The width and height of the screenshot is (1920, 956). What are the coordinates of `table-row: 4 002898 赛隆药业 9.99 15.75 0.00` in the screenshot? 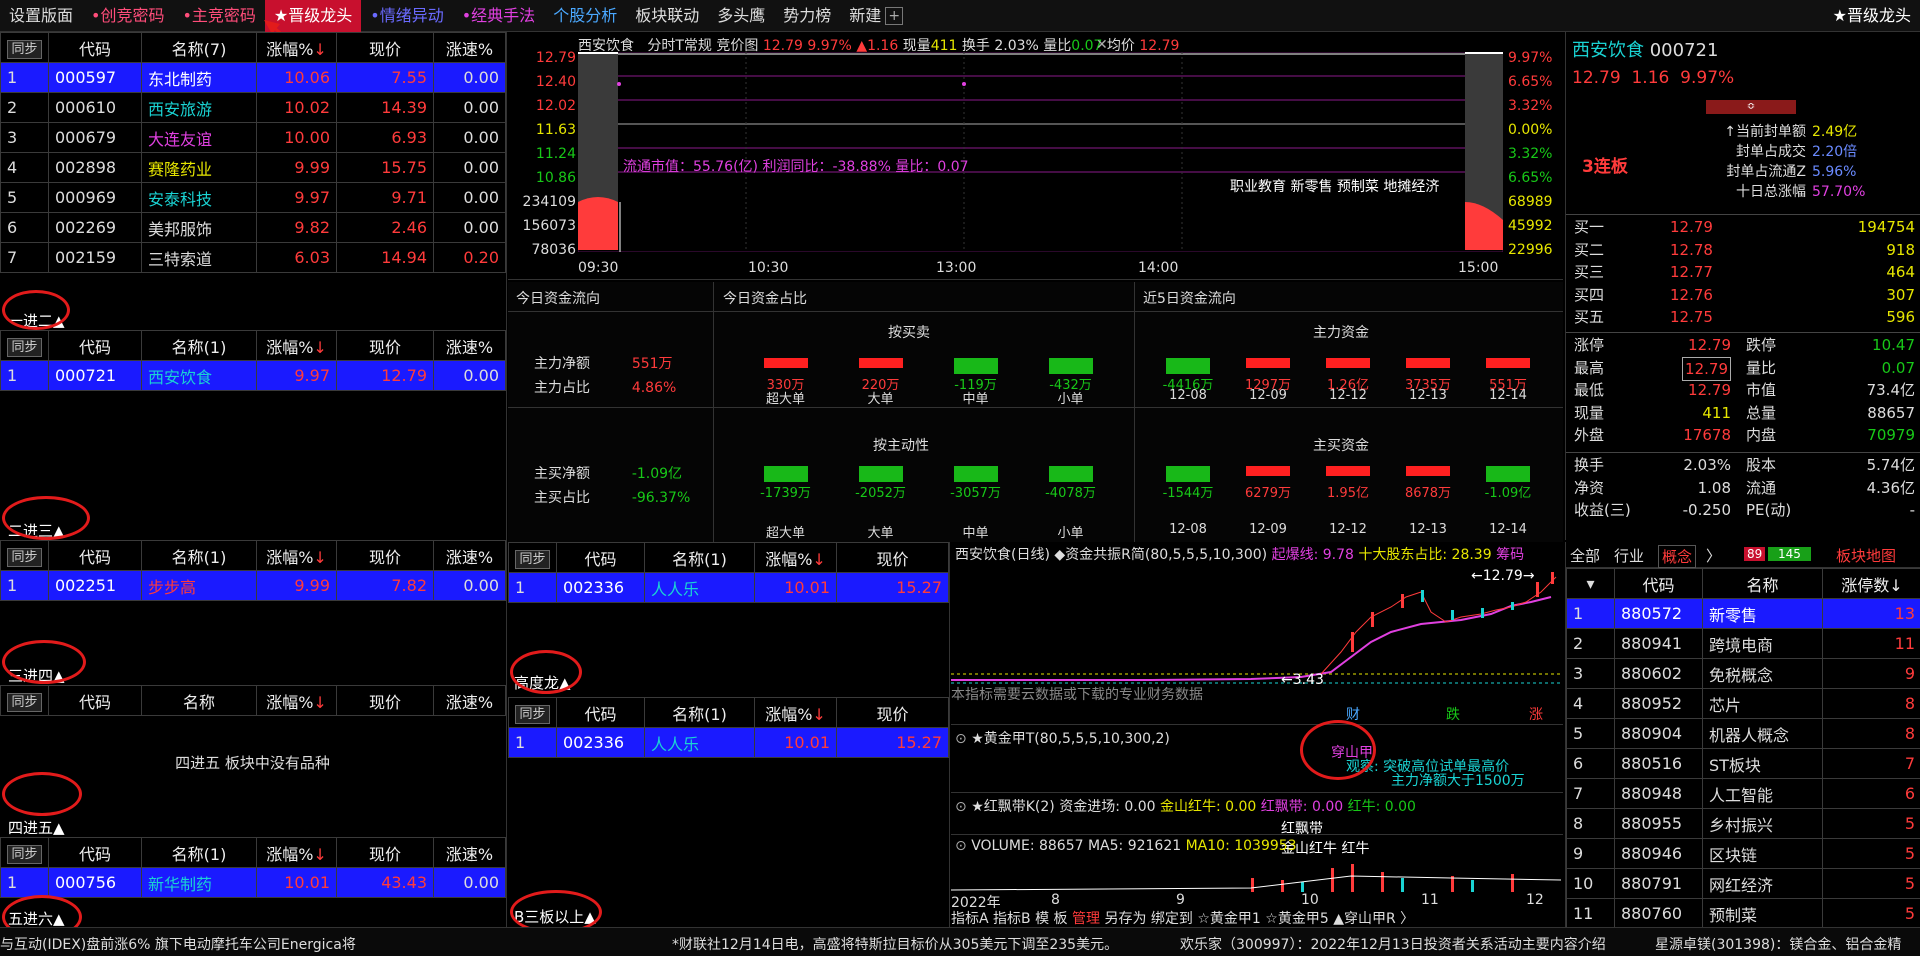 It's located at (253, 167).